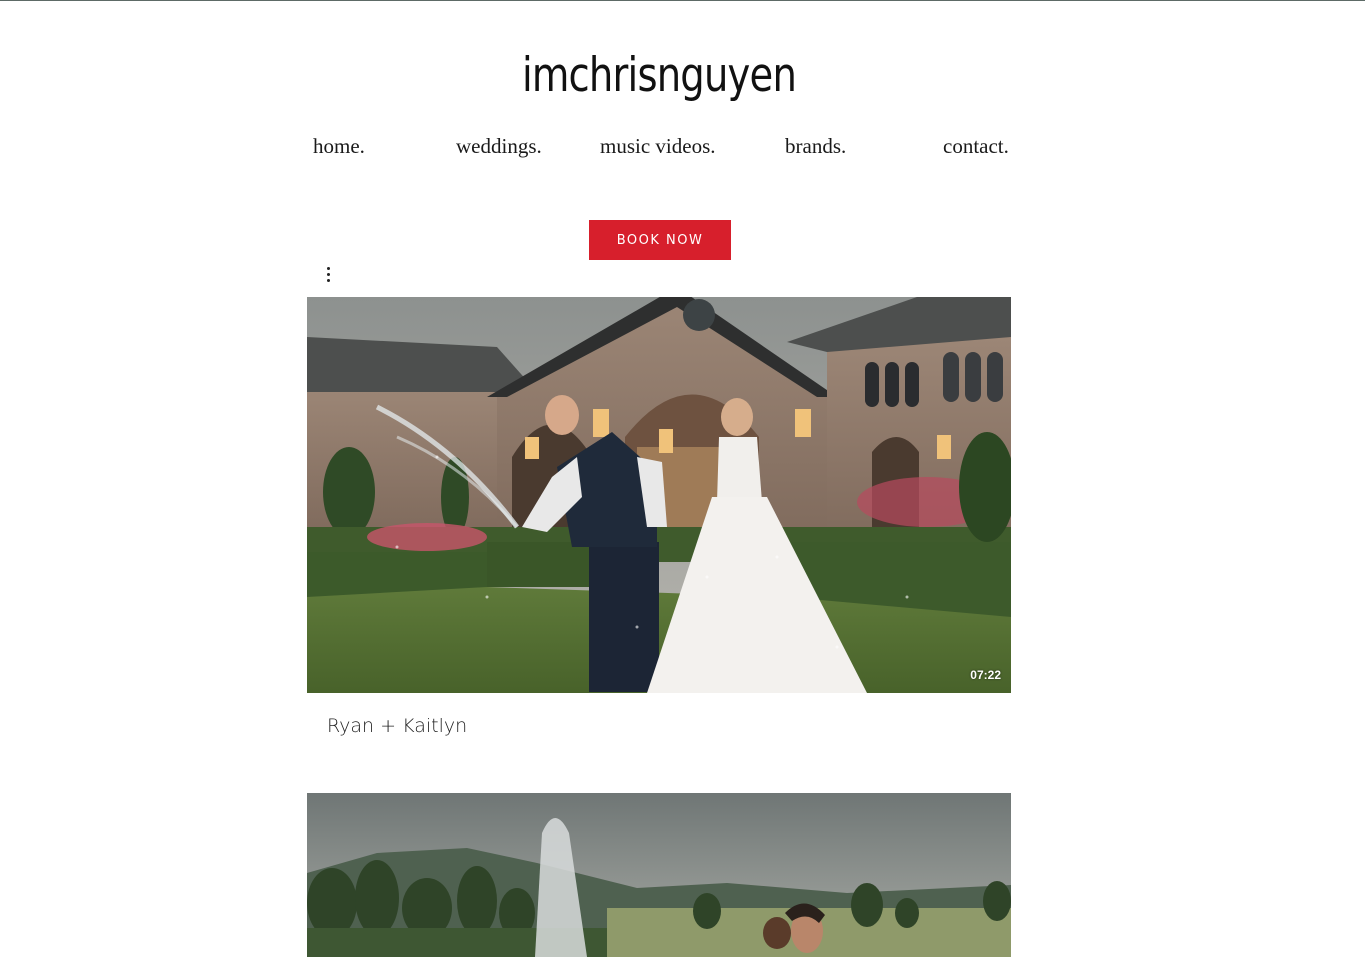 The height and width of the screenshot is (957, 1365). I want to click on video-title: Ryan + Kaitlyn, so click(397, 726).